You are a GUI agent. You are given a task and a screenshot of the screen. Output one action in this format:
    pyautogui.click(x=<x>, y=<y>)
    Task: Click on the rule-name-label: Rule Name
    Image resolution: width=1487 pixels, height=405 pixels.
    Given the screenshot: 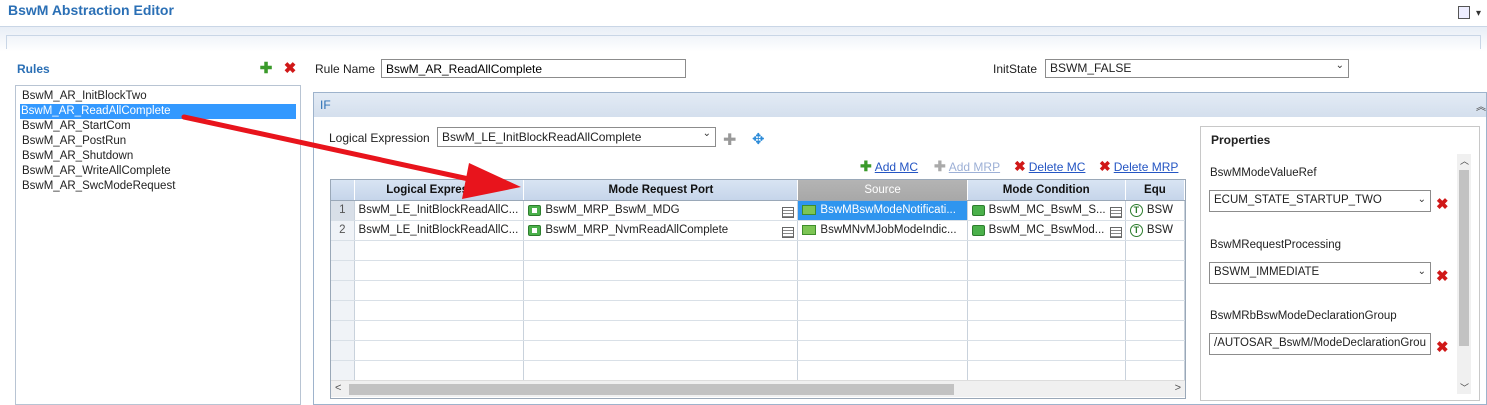 What is the action you would take?
    pyautogui.click(x=345, y=69)
    